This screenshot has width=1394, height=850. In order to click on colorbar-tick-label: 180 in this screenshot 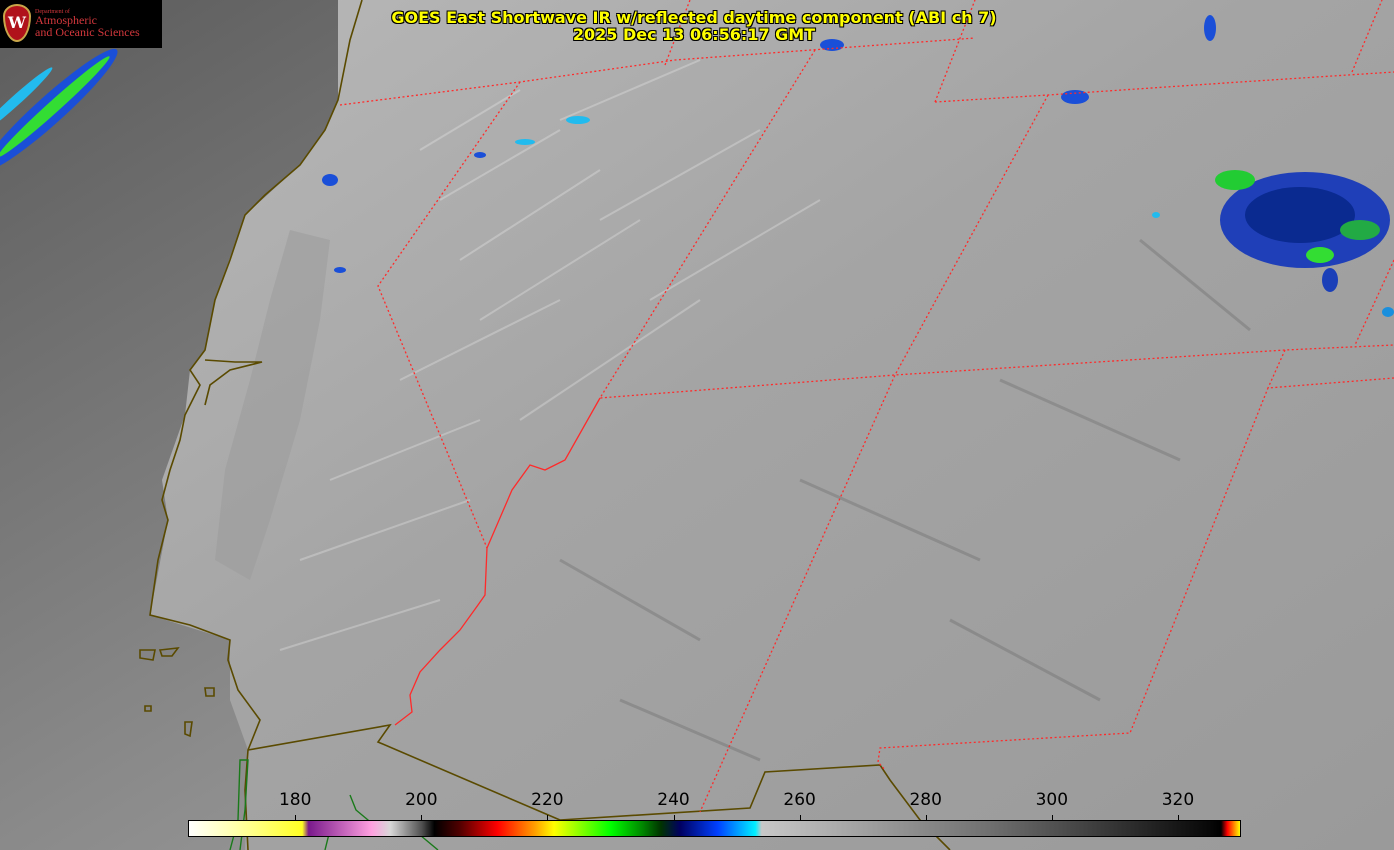, I will do `click(295, 800)`.